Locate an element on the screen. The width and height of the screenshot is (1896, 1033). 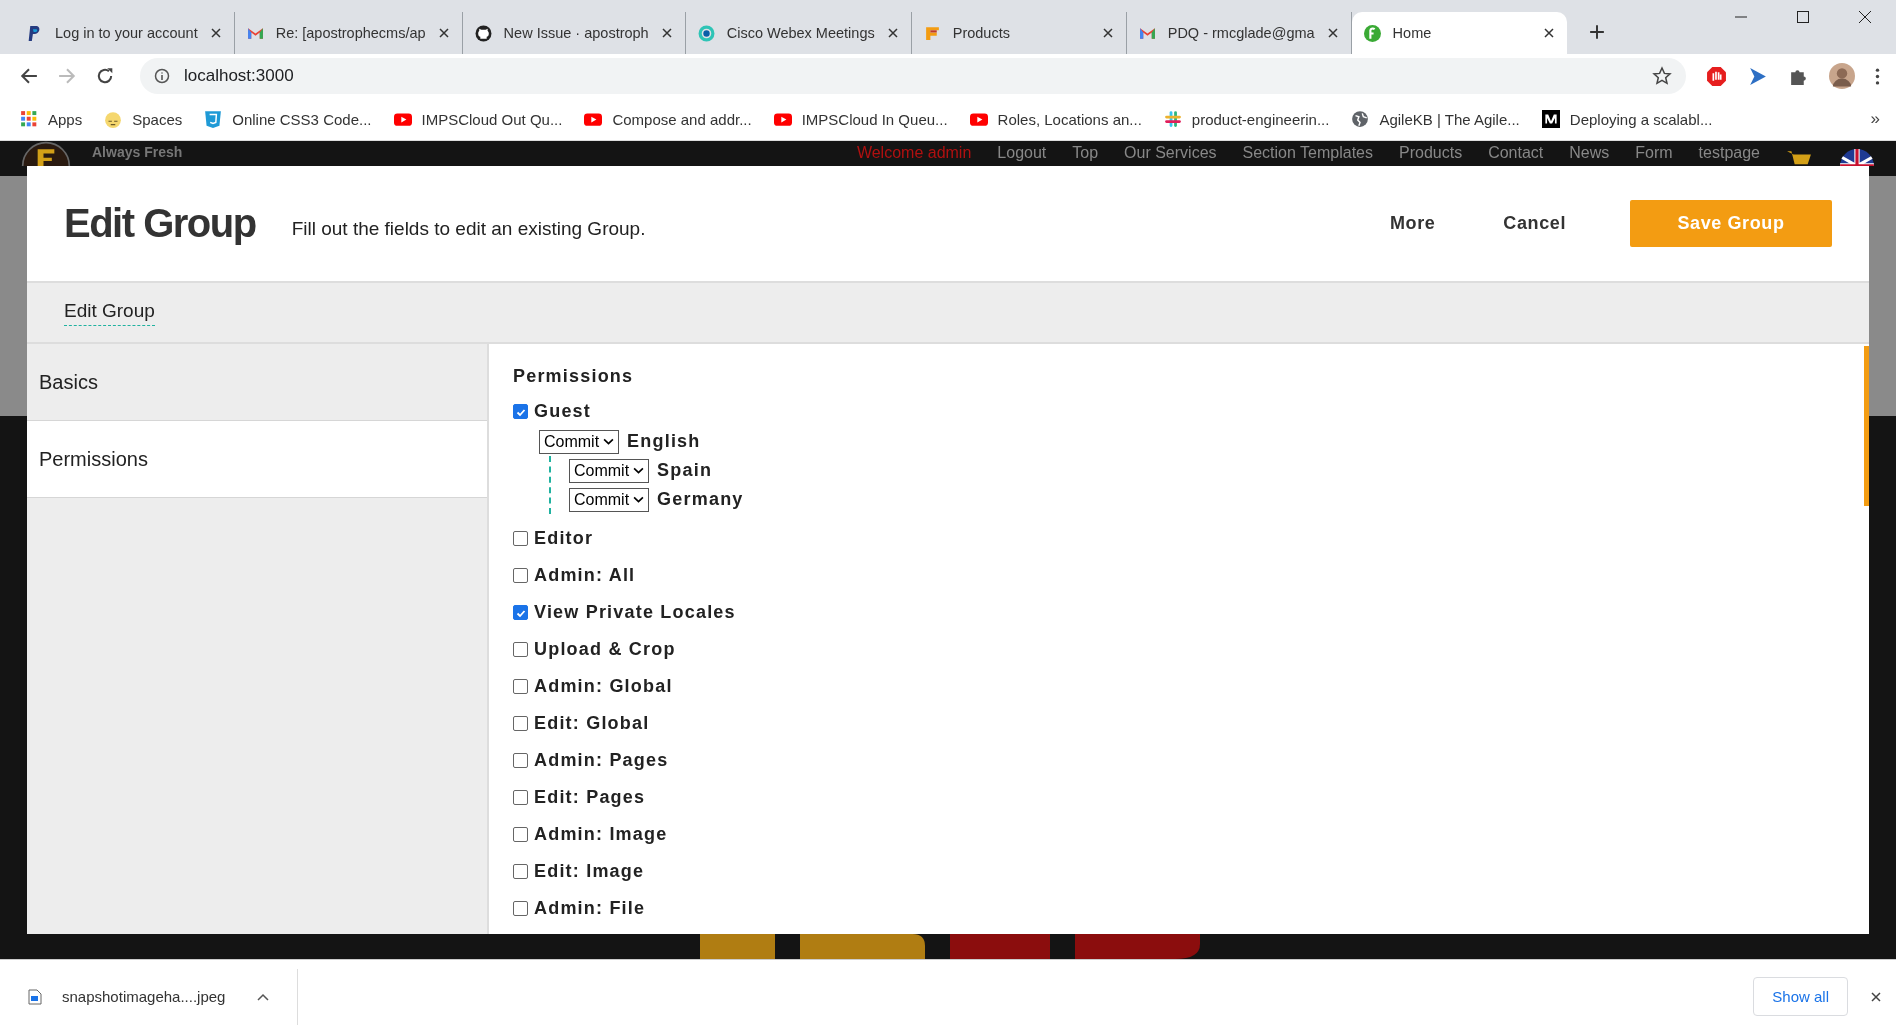
nav-link: News is located at coordinates (1589, 153).